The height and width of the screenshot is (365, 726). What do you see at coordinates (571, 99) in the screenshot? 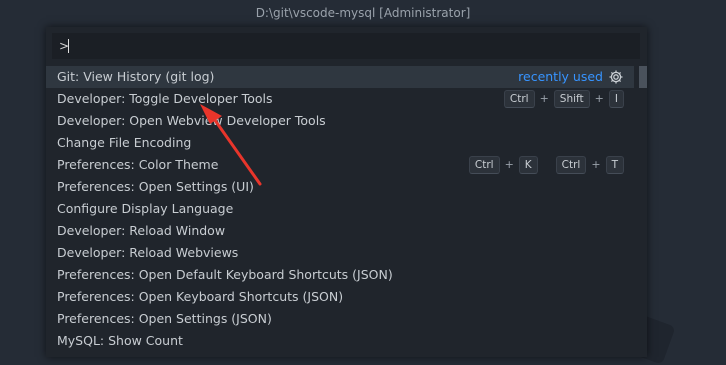
I see `keycap: Shift` at bounding box center [571, 99].